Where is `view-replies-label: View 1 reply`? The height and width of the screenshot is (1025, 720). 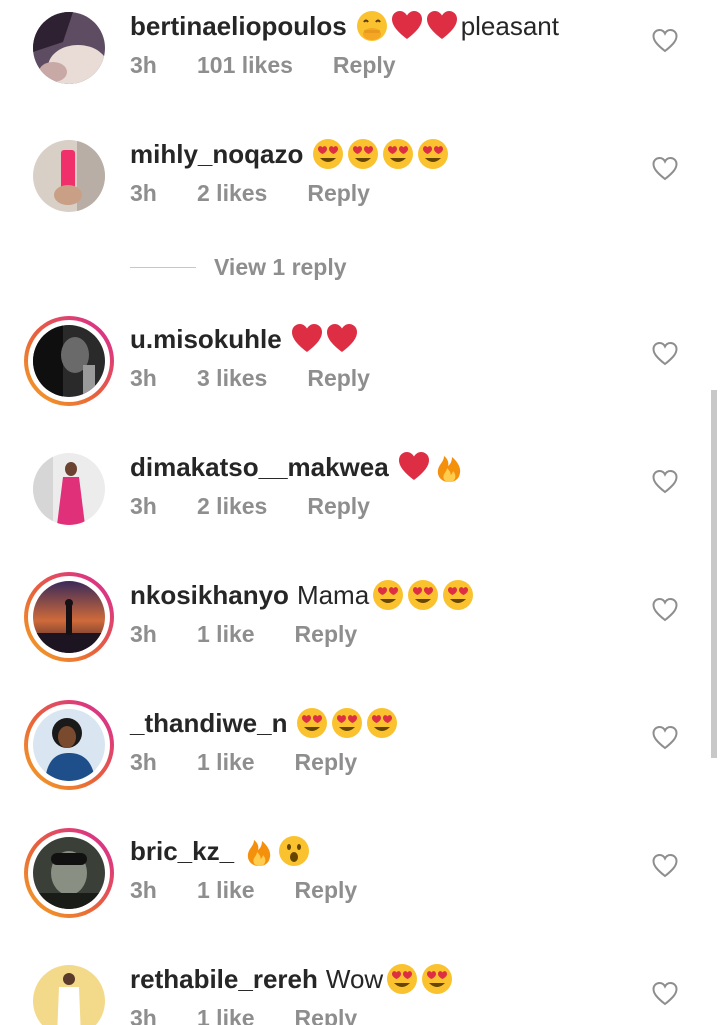
view-replies-label: View 1 reply is located at coordinates (280, 266).